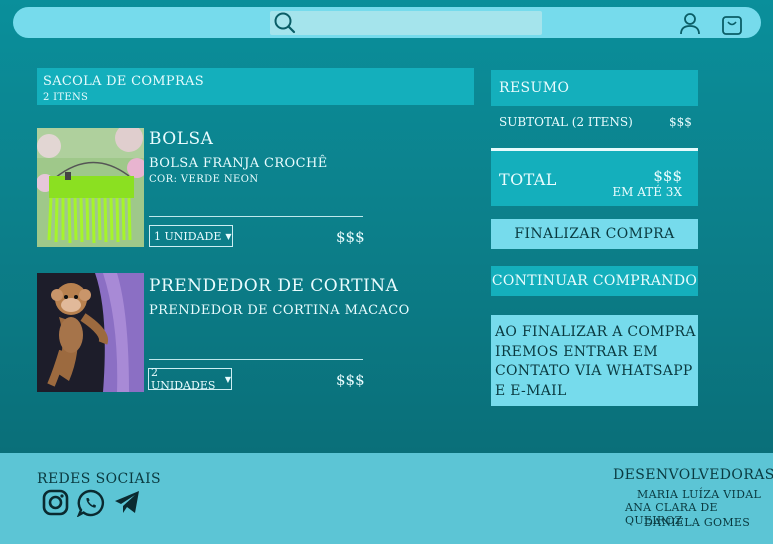  What do you see at coordinates (90, 332) in the screenshot?
I see `product-image-prendedor` at bounding box center [90, 332].